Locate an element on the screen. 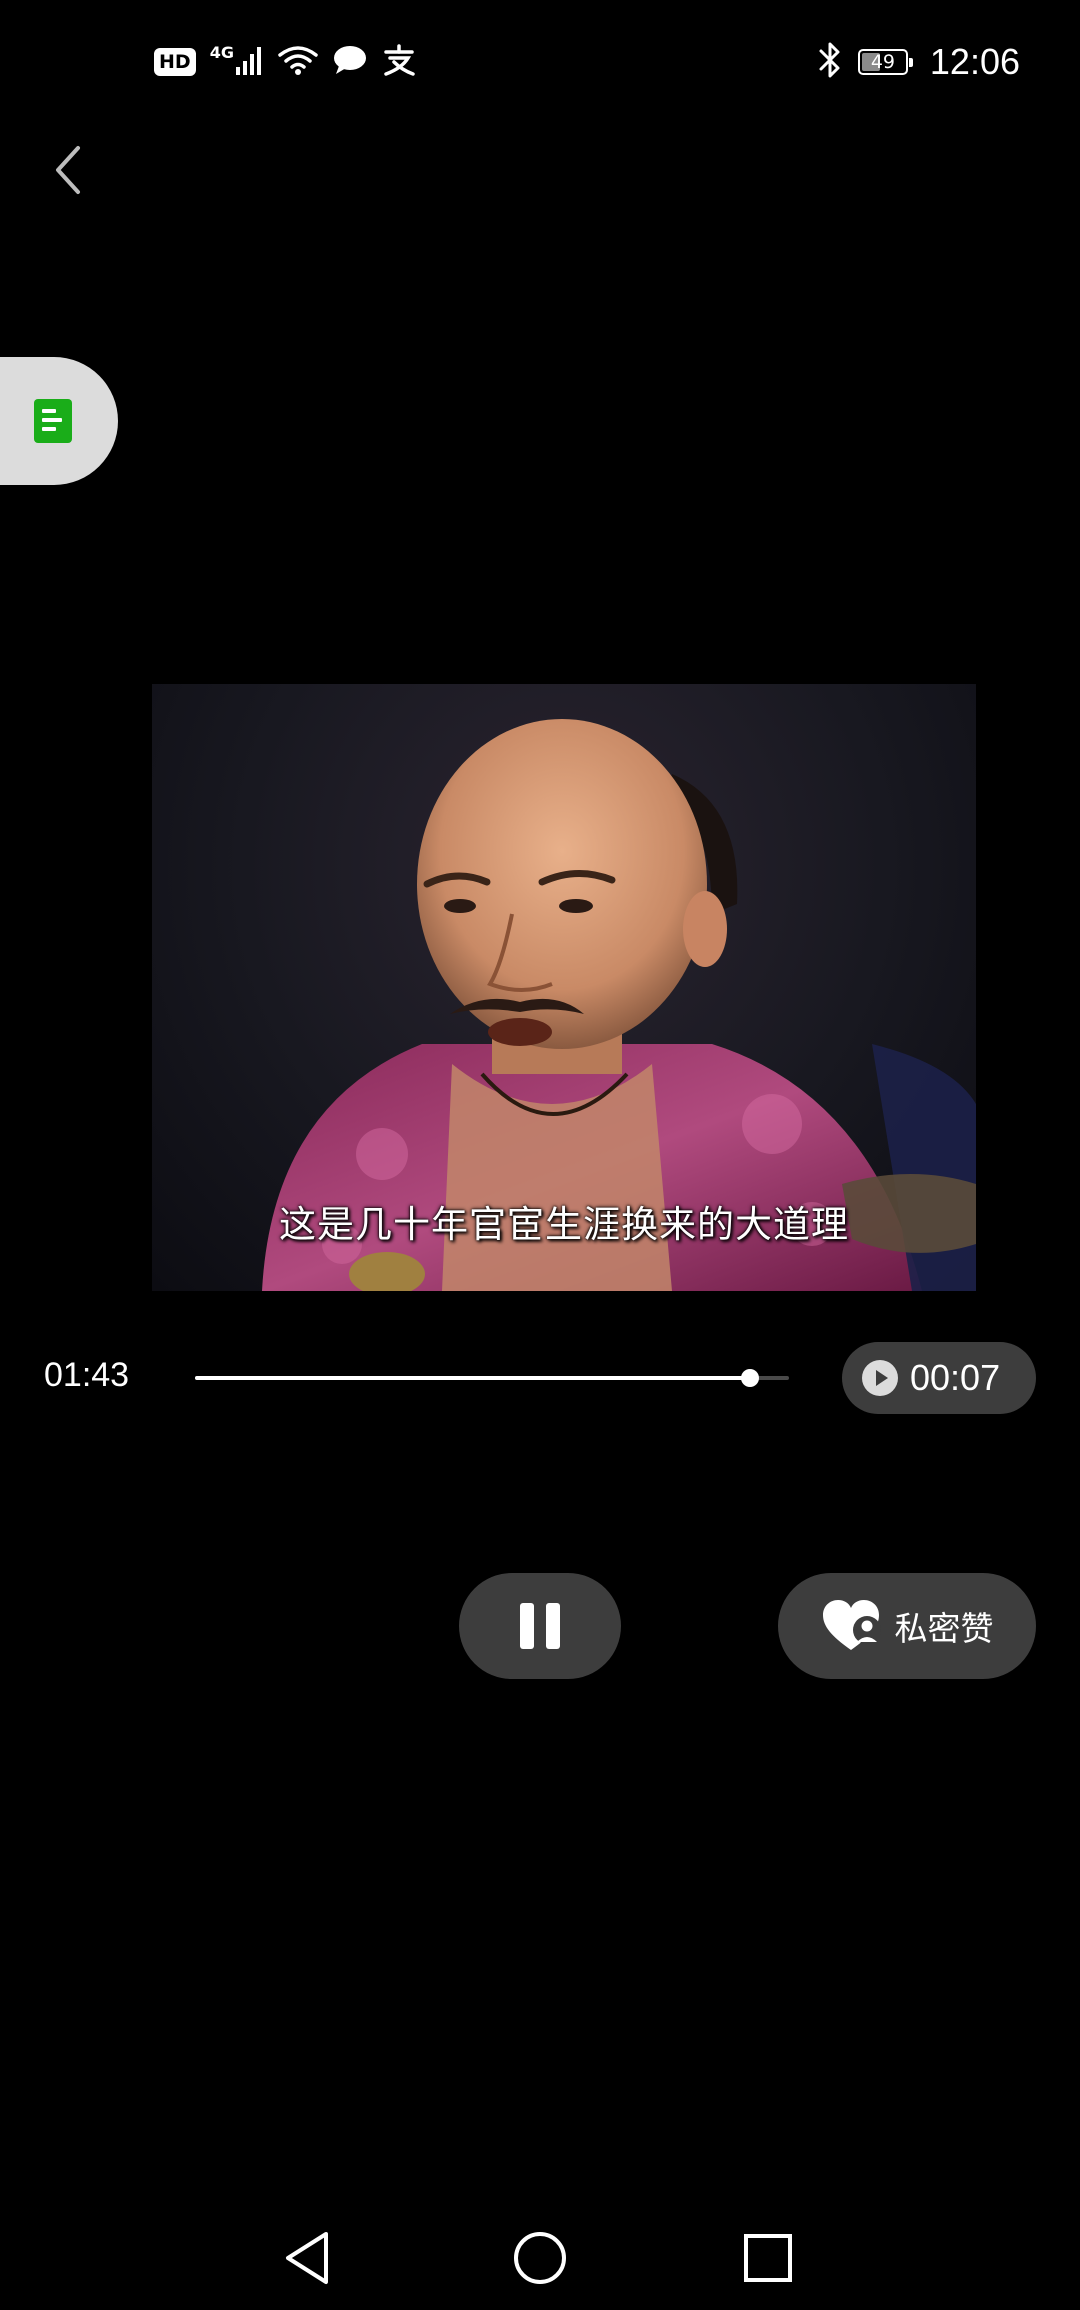  chevron-left-icon is located at coordinates (68, 170).